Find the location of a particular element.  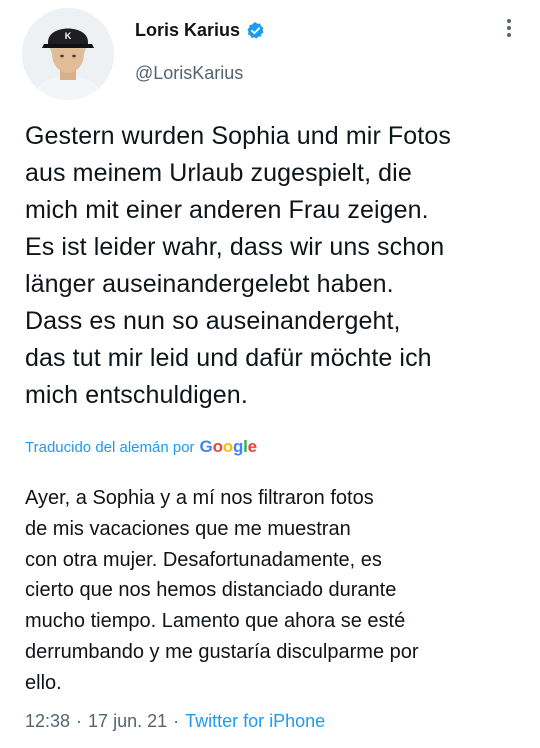

verified-badge-icon is located at coordinates (255, 30).